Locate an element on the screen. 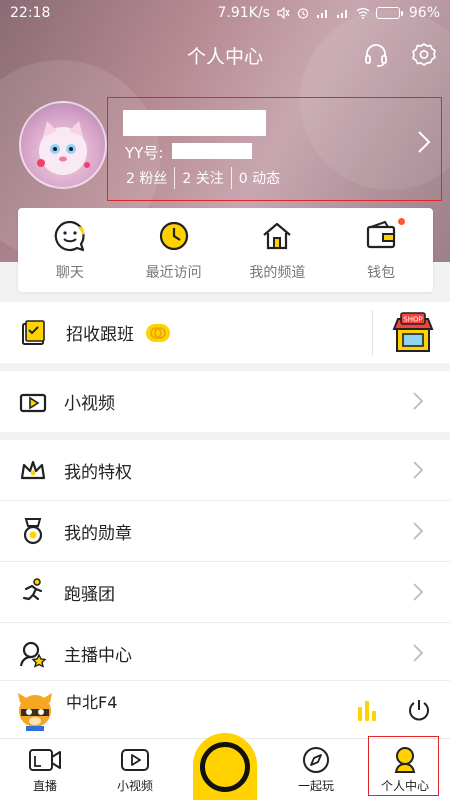 Image resolution: width=450 pixels, height=800 pixels. headset-icon is located at coordinates (376, 55).